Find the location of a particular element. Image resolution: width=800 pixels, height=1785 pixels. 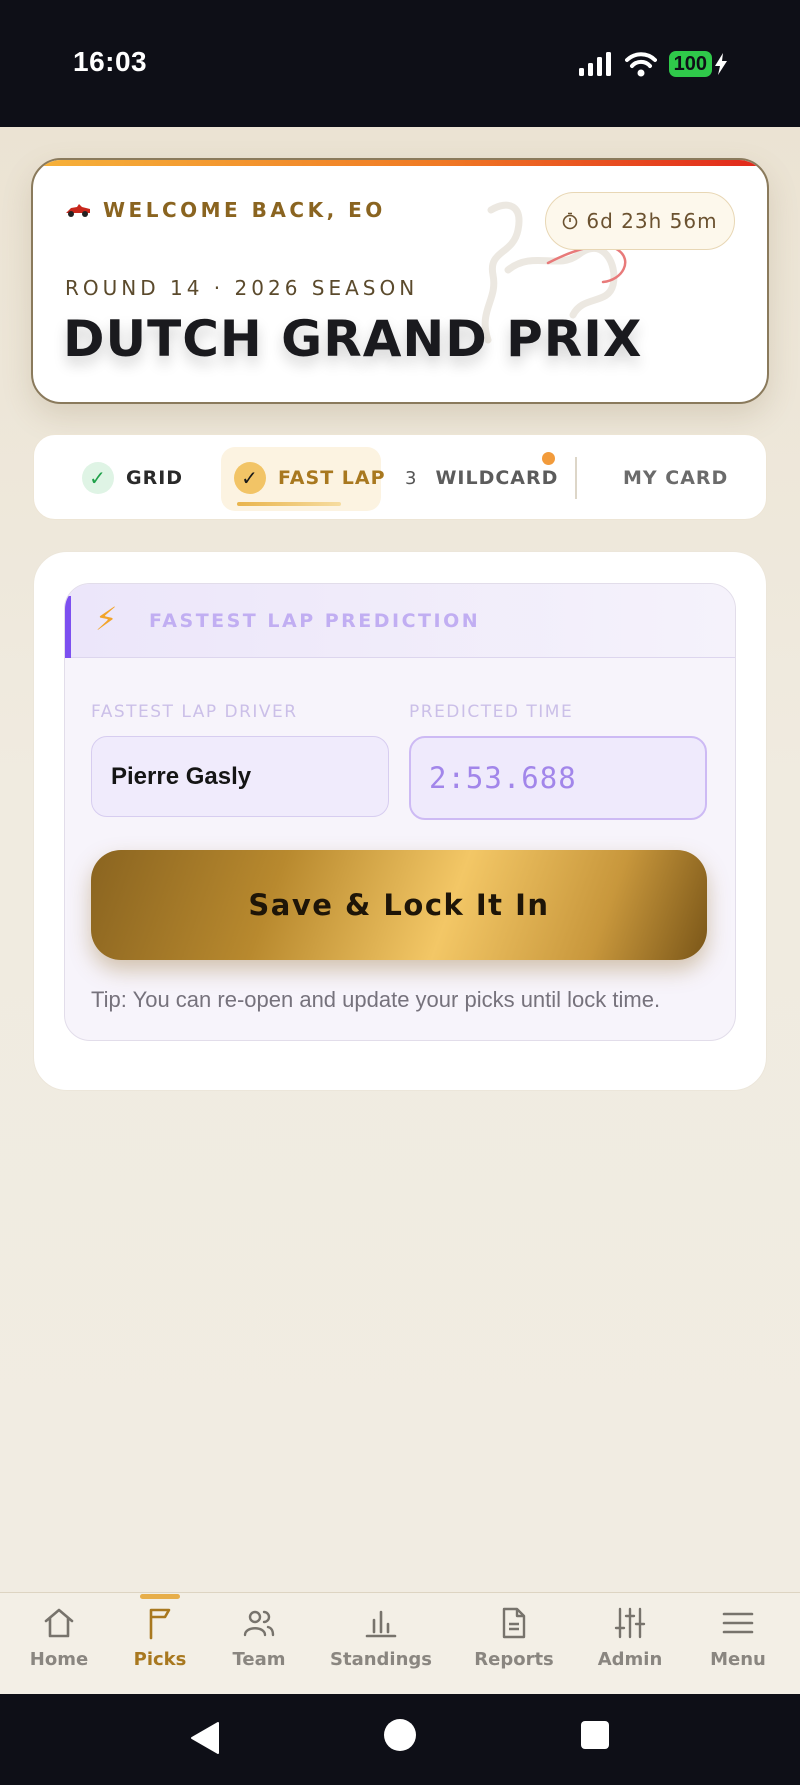

tab-my-card: MY CARD is located at coordinates (675, 478).